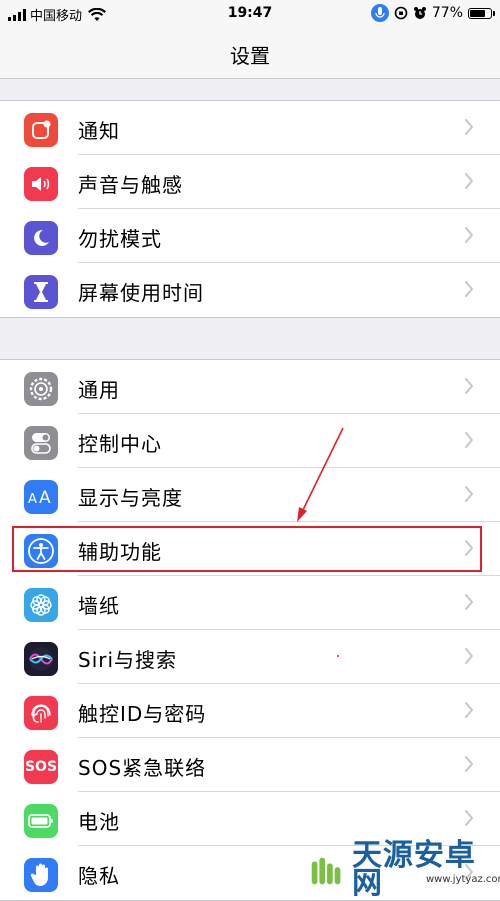 The width and height of the screenshot is (500, 901). What do you see at coordinates (413, 869) in the screenshot?
I see `watermark-brand: 天源安卓网` at bounding box center [413, 869].